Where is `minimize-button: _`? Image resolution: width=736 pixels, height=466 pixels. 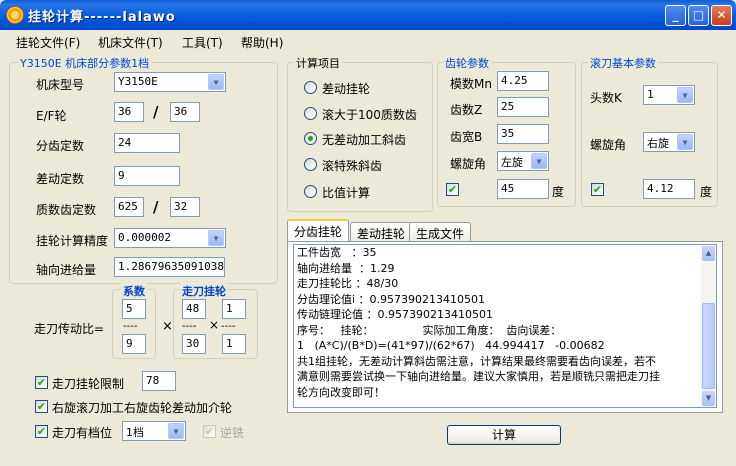 minimize-button: _ is located at coordinates (675, 15).